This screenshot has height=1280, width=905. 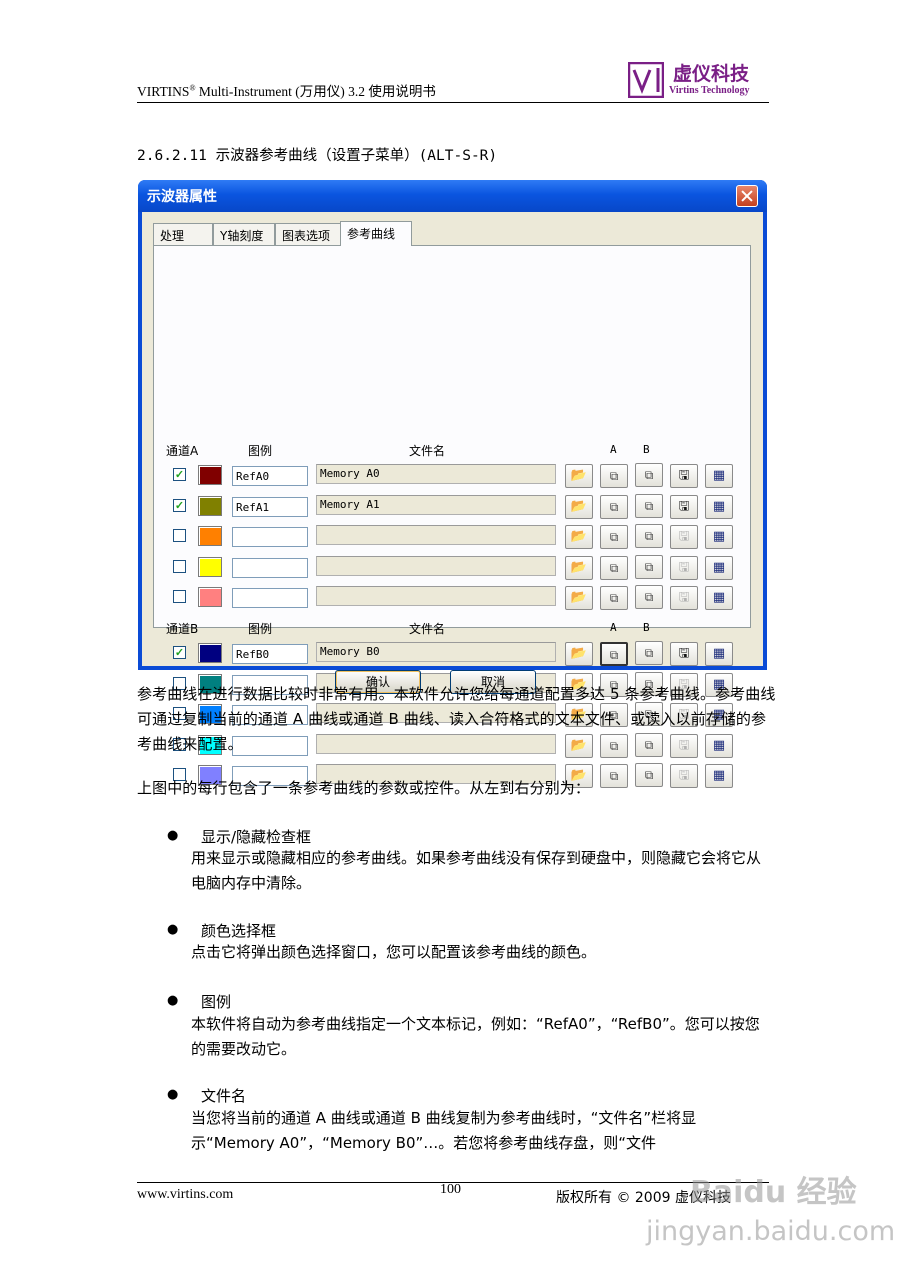 I want to click on header-divider, so click(x=453, y=102).